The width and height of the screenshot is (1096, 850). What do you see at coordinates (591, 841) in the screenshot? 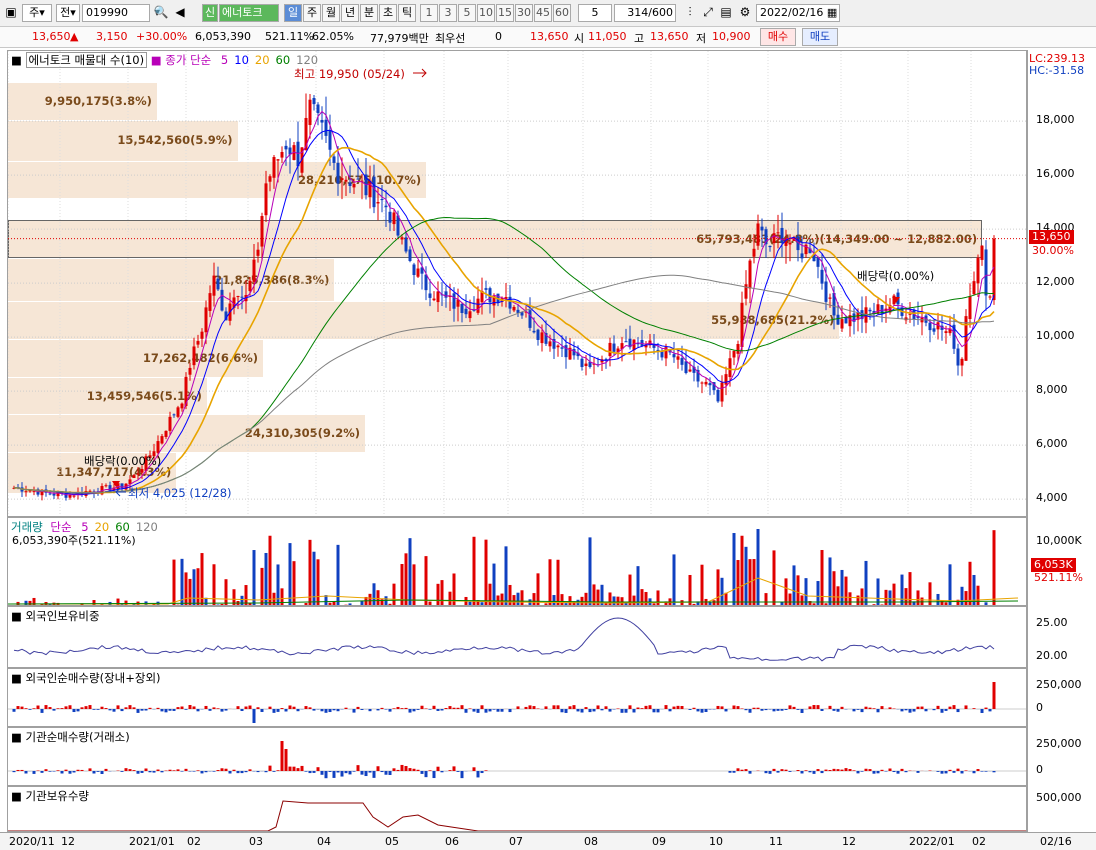
I see `x-label-9: 08` at bounding box center [591, 841].